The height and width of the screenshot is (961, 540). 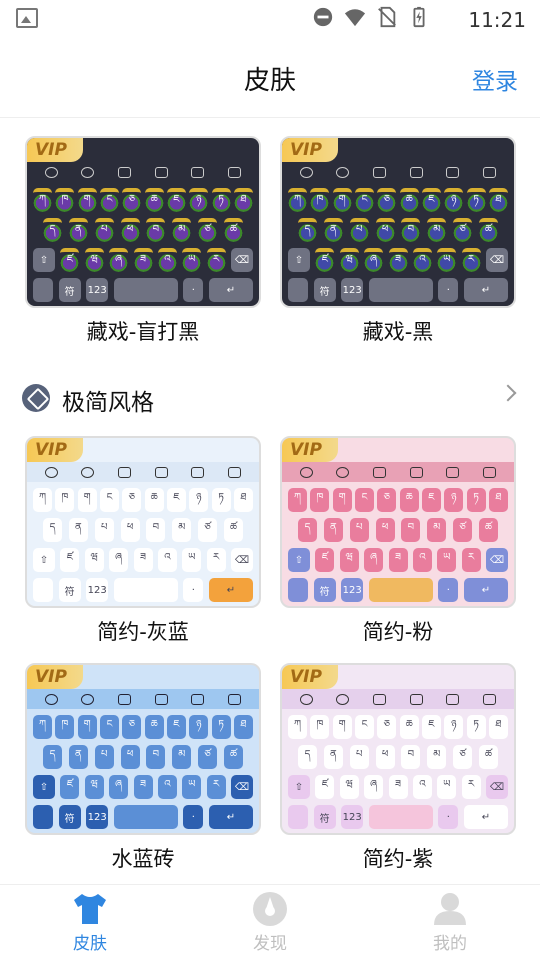 I want to click on vip-badge: VIP, so click(x=55, y=150).